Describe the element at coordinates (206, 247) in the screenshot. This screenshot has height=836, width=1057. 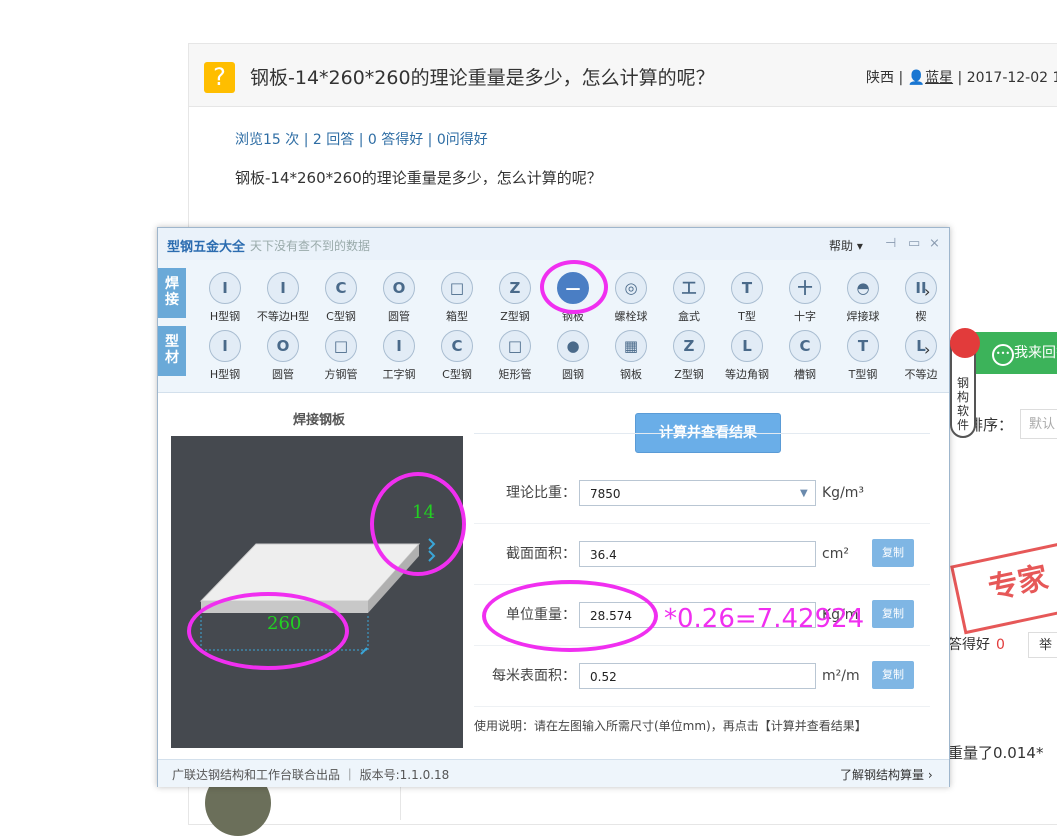
I see `dialog-title: 型钢五金大全` at that location.